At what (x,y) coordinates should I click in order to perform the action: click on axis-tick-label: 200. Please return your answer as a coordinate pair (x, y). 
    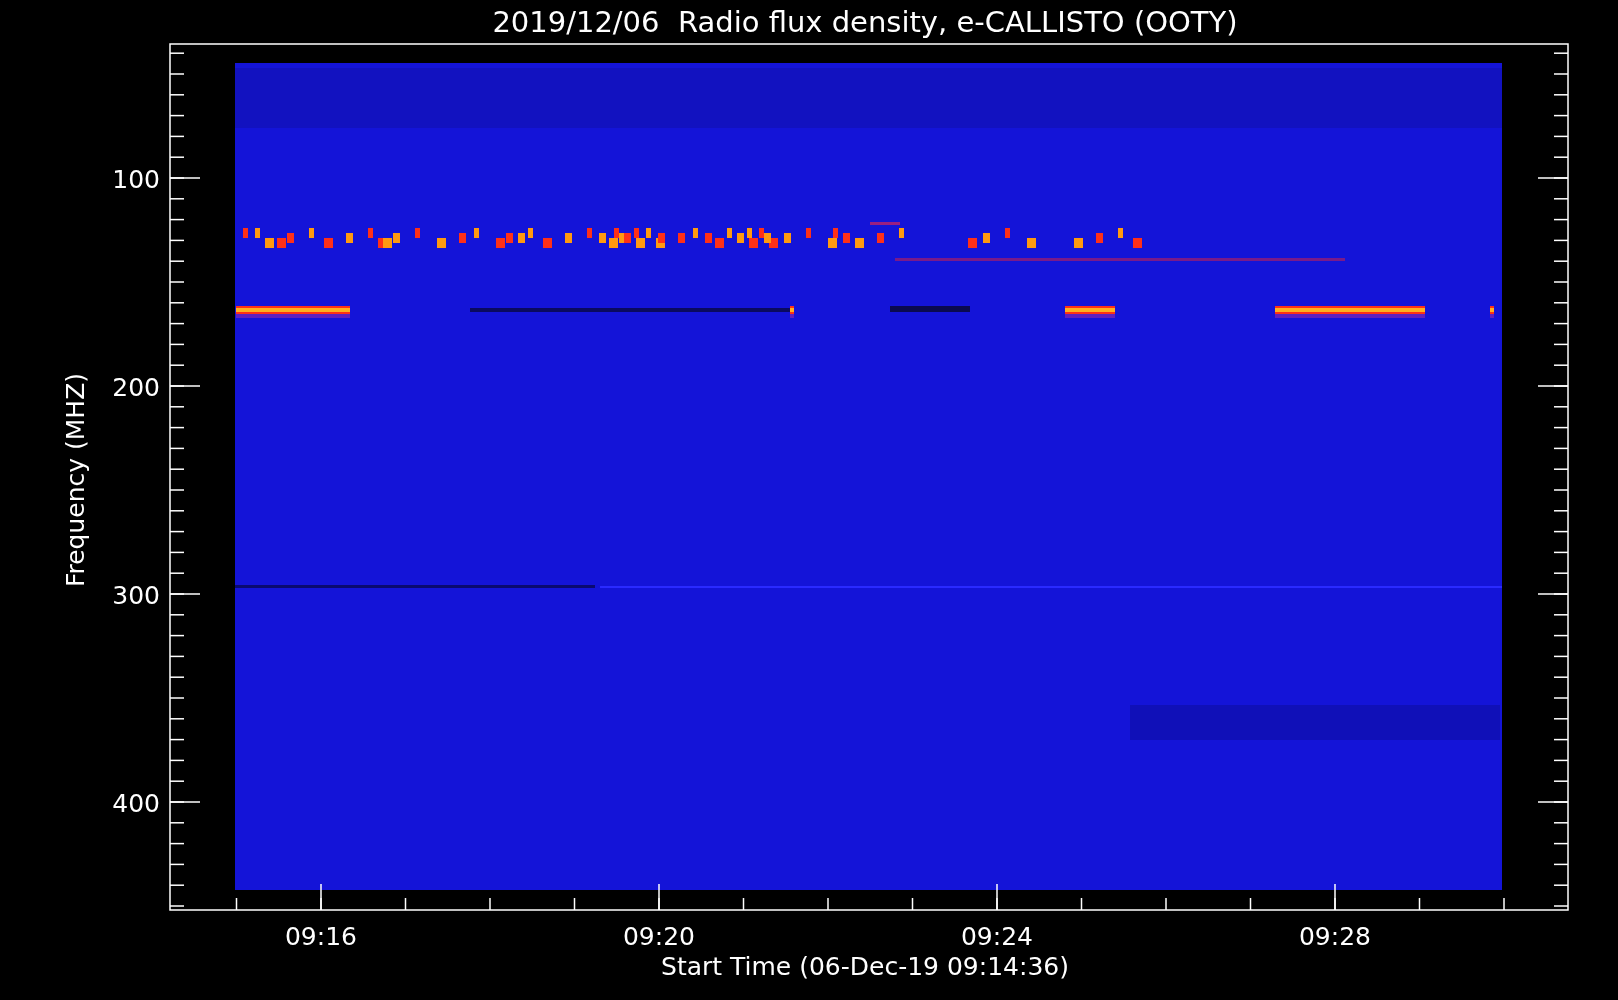
    Looking at the image, I should click on (136, 387).